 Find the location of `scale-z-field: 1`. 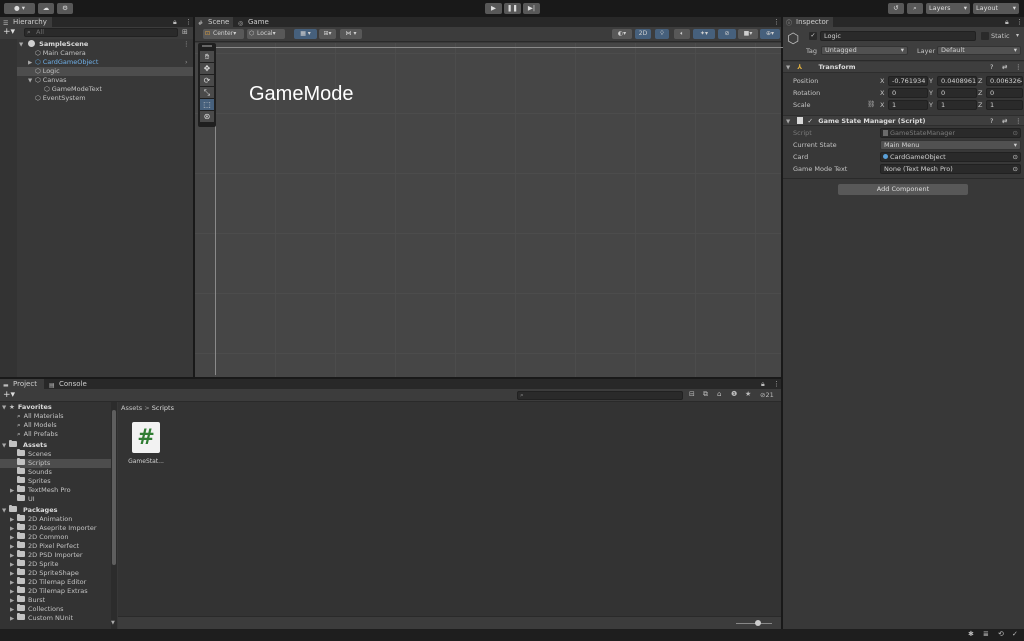

scale-z-field: 1 is located at coordinates (1004, 105).